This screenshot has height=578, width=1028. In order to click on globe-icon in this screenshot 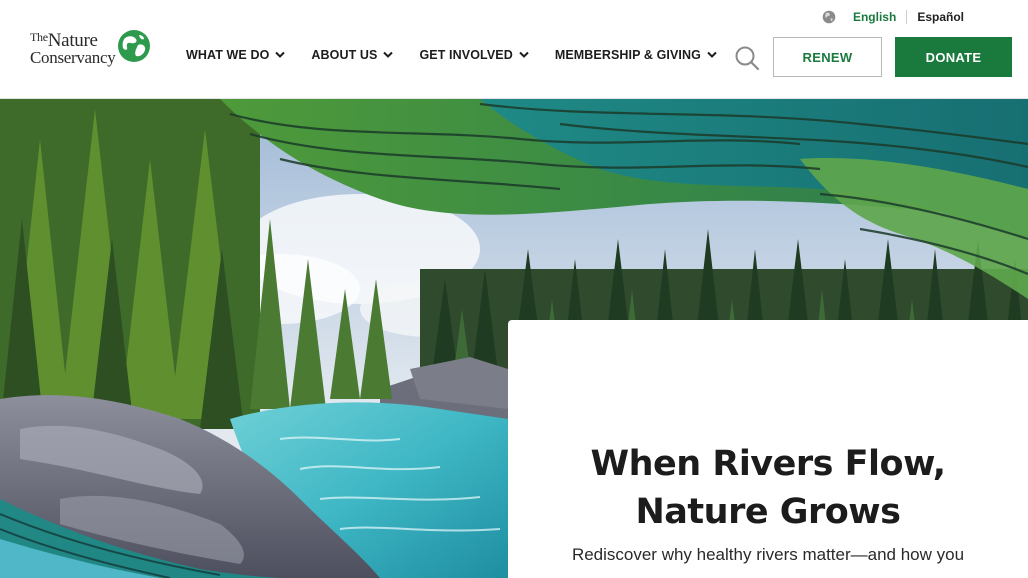, I will do `click(829, 17)`.